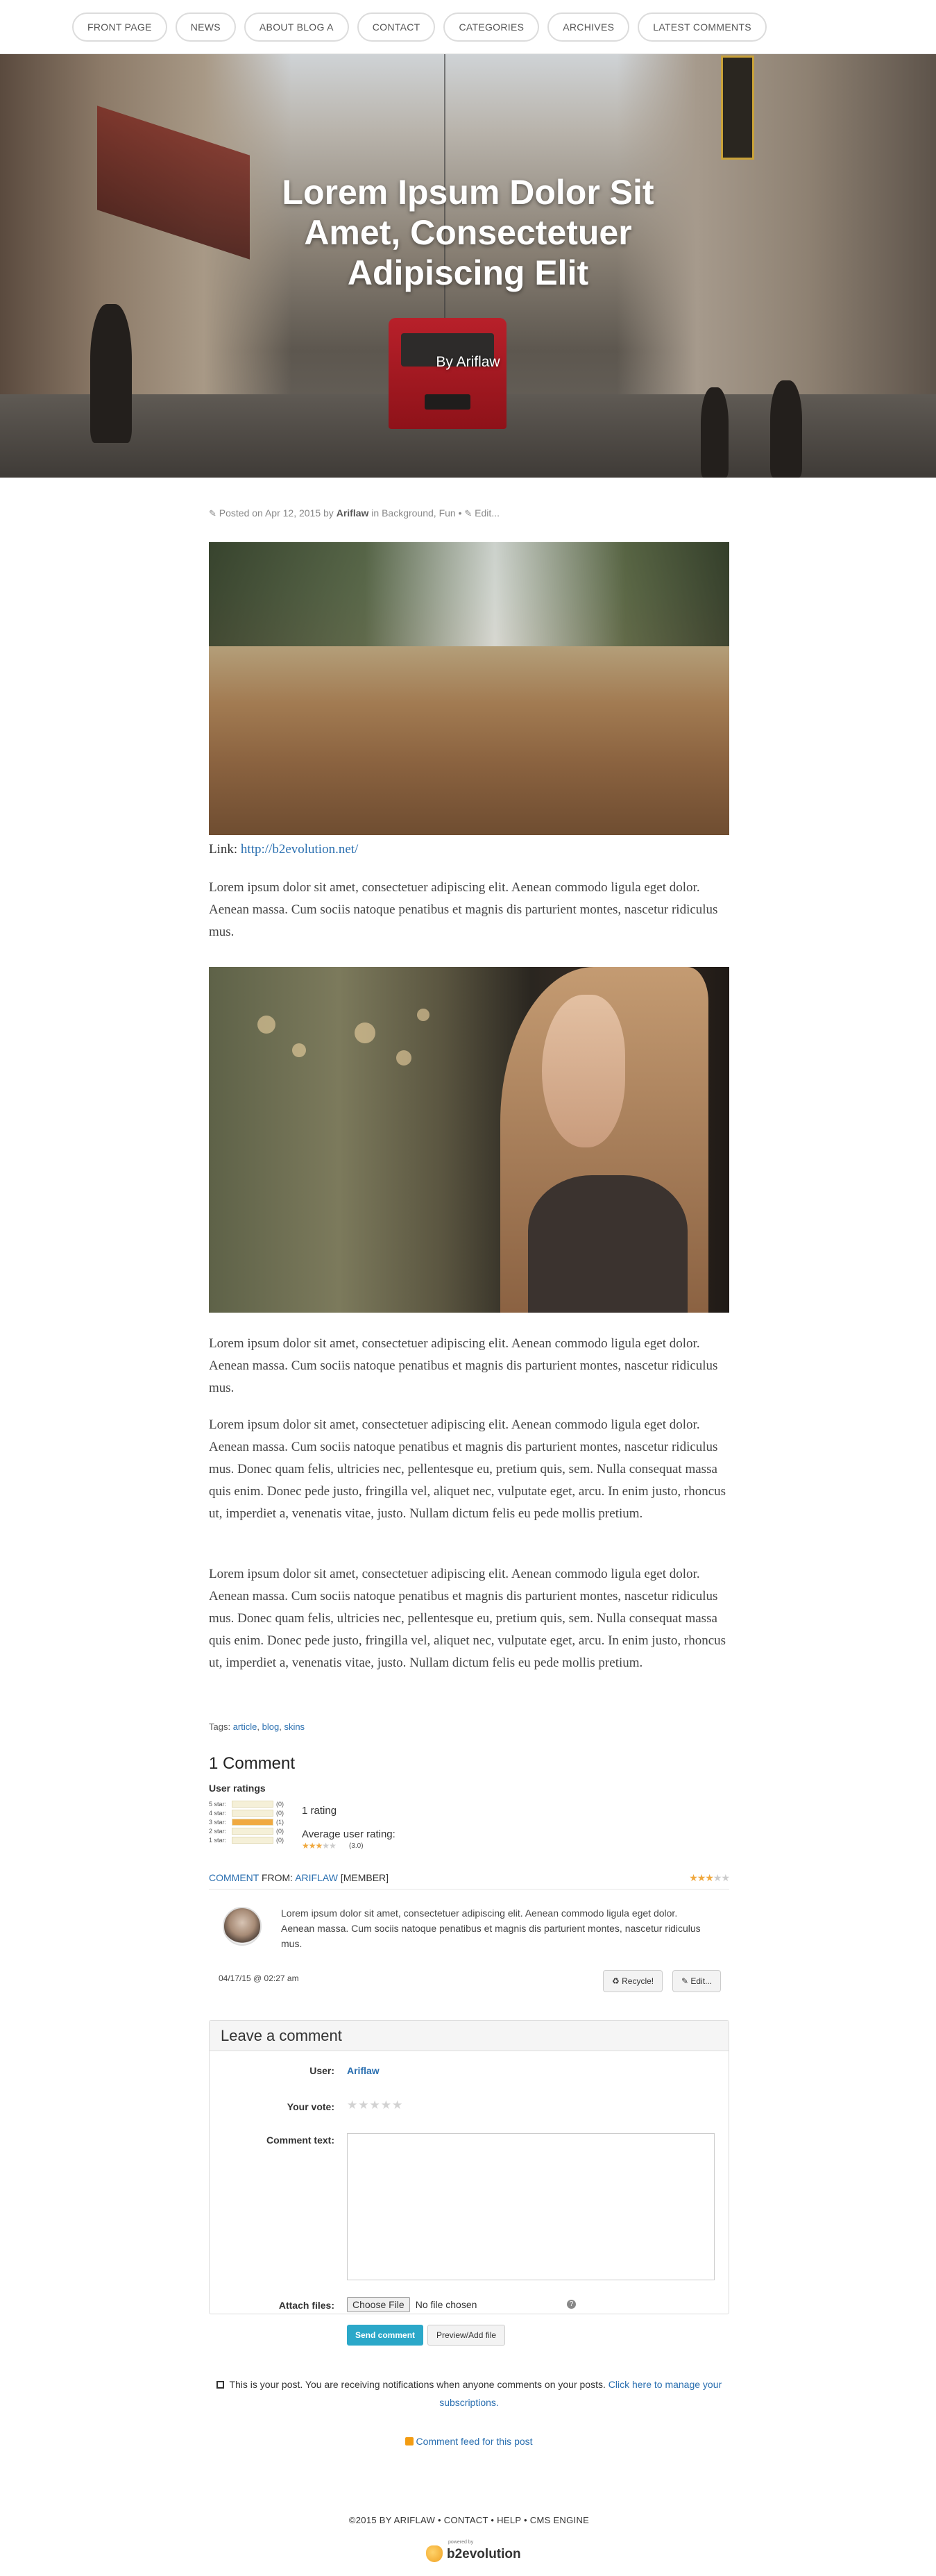 The width and height of the screenshot is (936, 2576). I want to click on preview-button: Preview/Add file, so click(466, 2335).